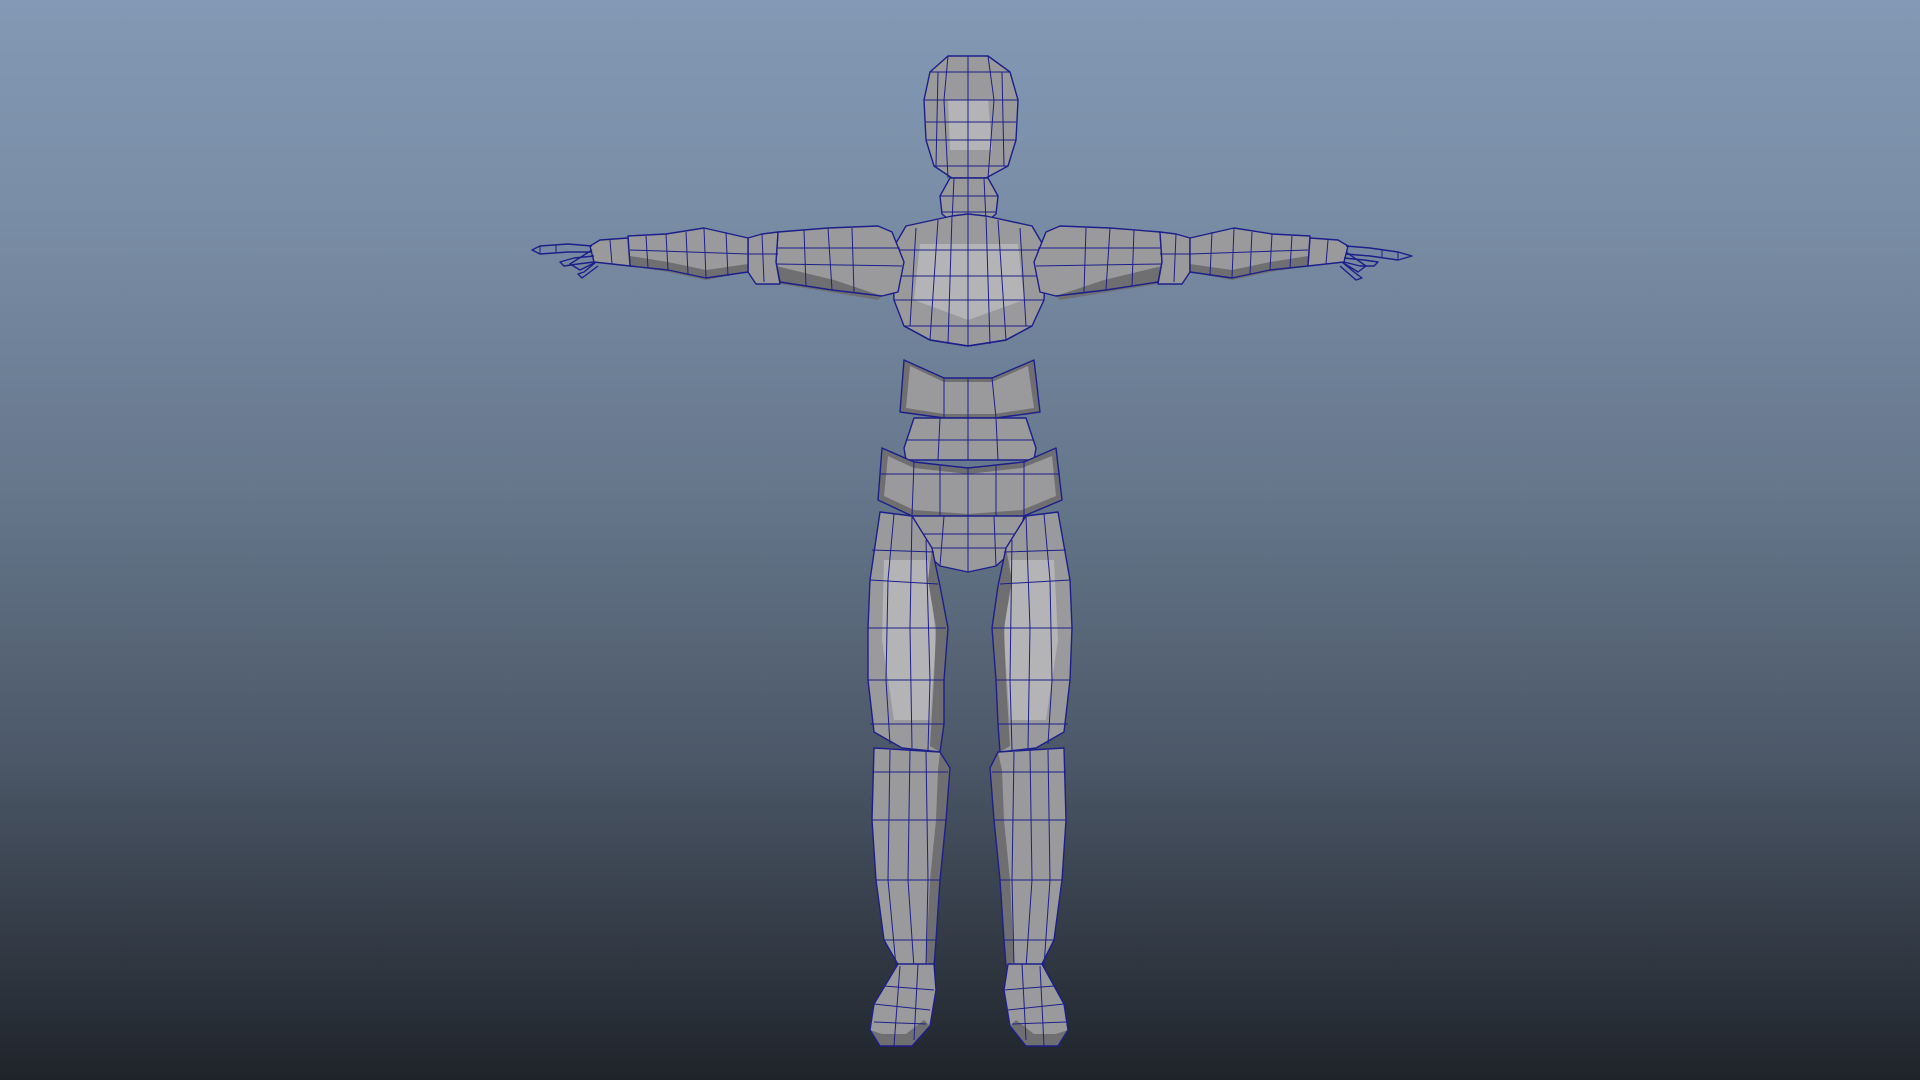 This screenshot has width=1920, height=1080. I want to click on mesh-leg-left, so click(1031, 779).